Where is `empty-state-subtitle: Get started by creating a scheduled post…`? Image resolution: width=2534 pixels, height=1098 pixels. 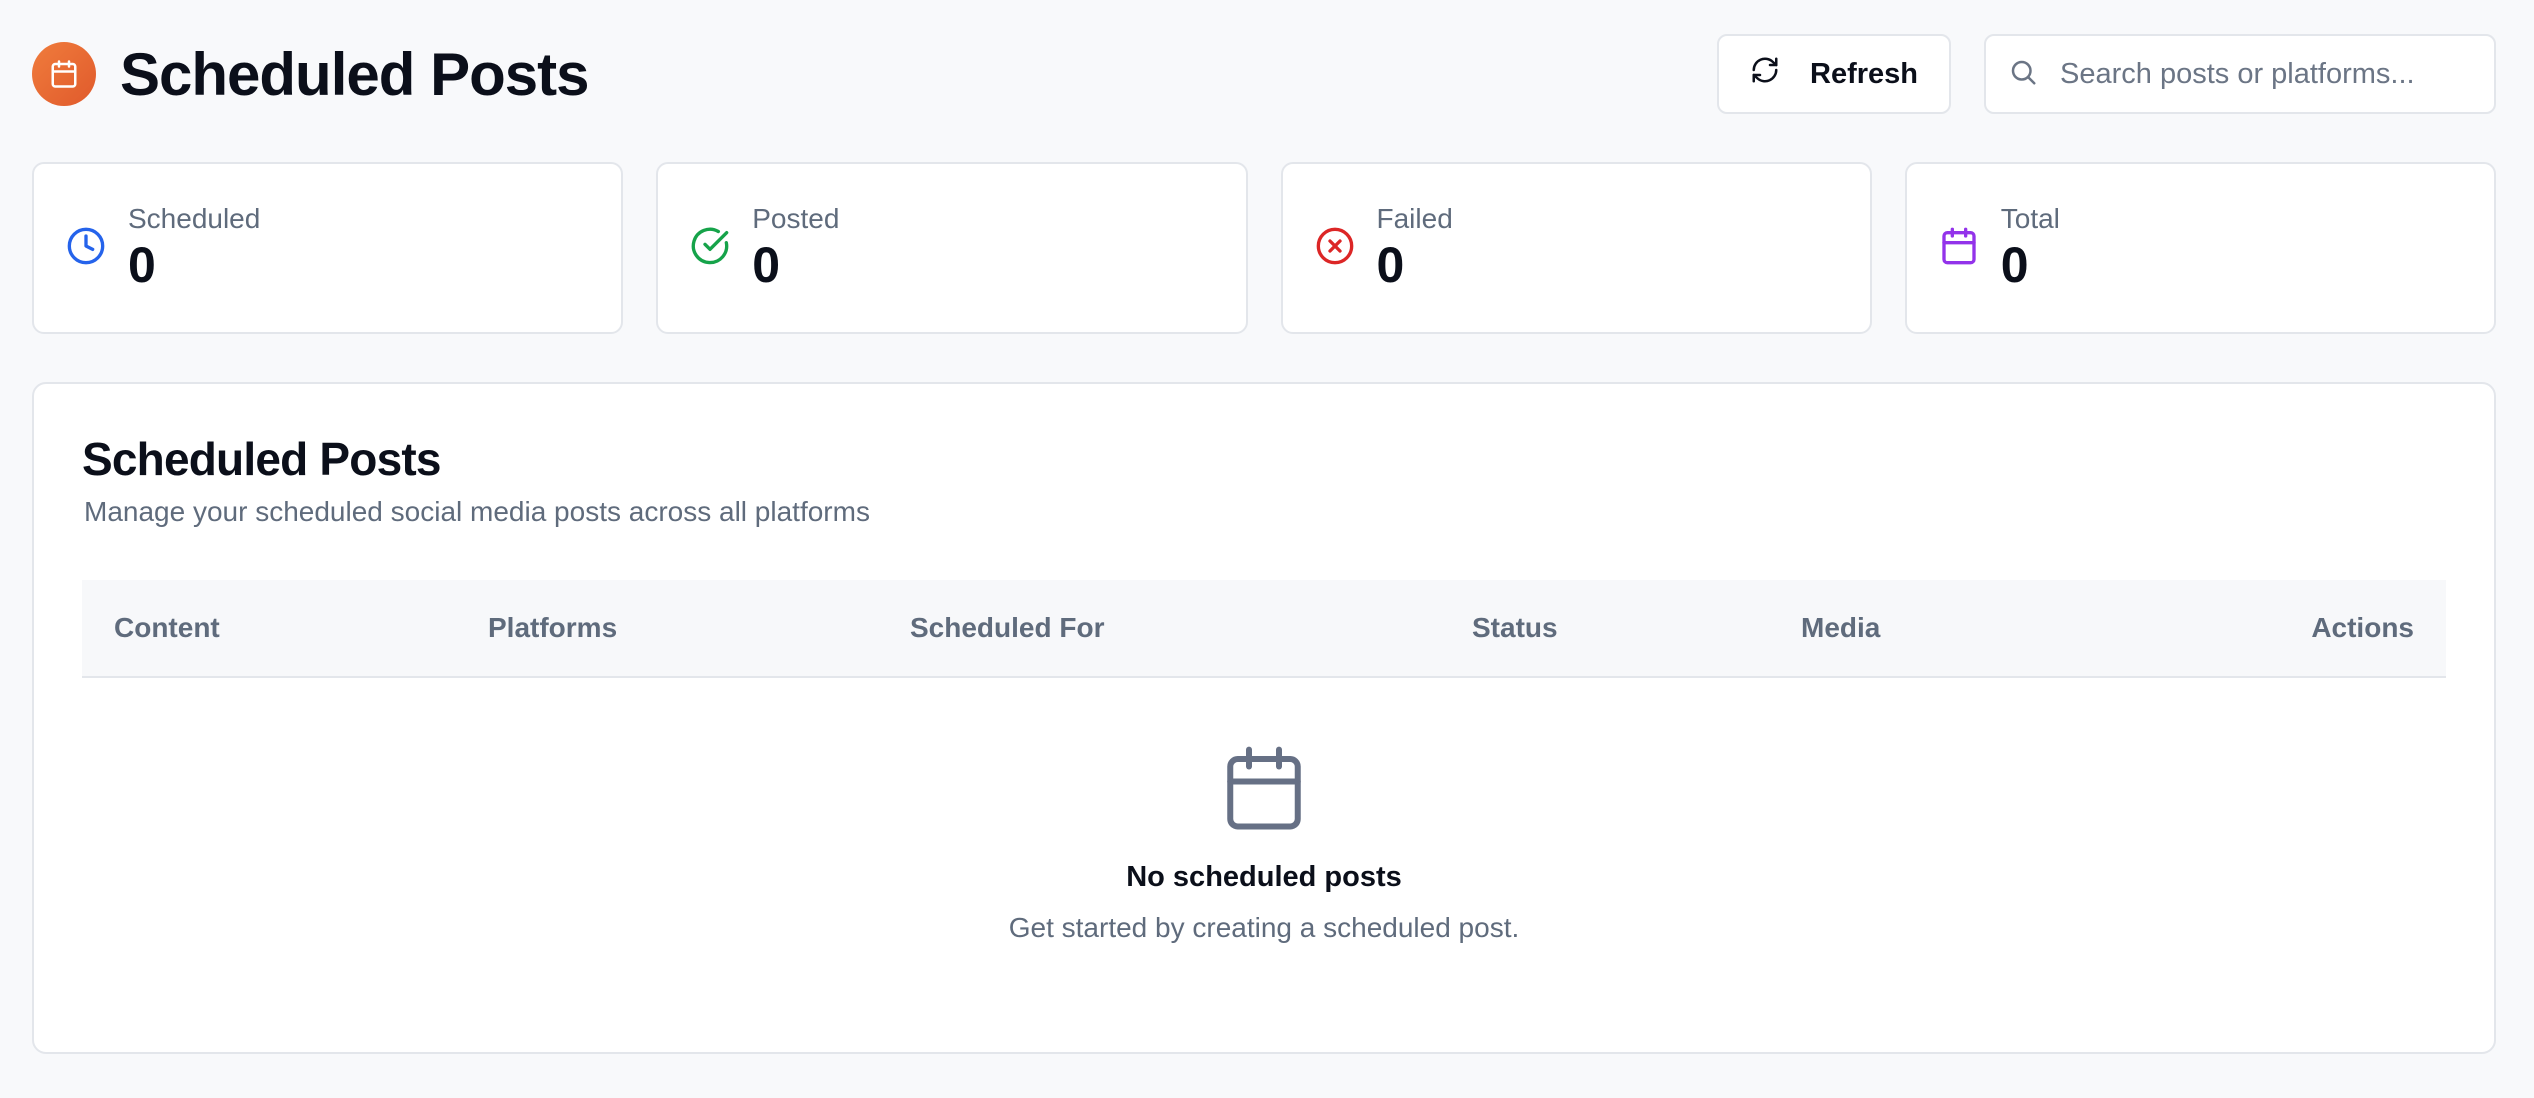
empty-state-subtitle: Get started by creating a scheduled post… is located at coordinates (1264, 927).